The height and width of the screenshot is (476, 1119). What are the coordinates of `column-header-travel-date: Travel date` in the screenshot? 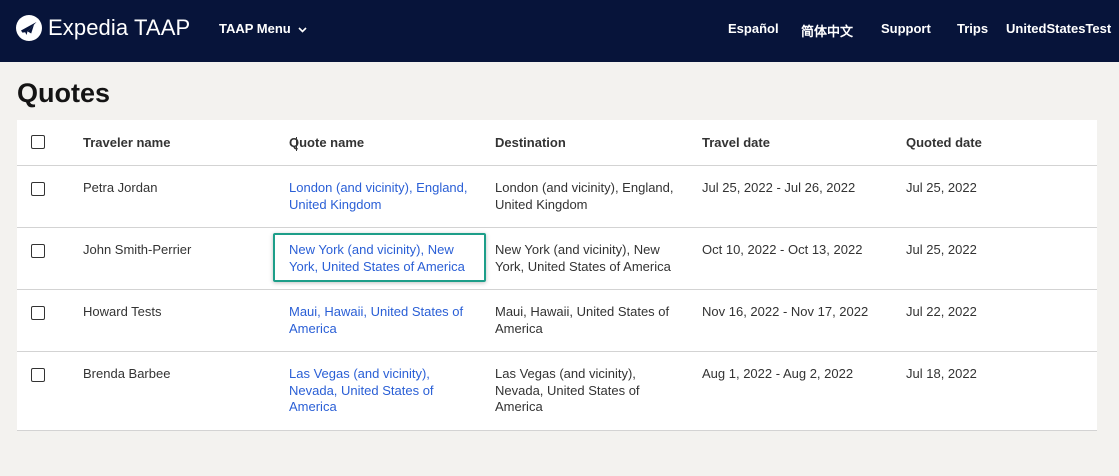 It's located at (797, 143).